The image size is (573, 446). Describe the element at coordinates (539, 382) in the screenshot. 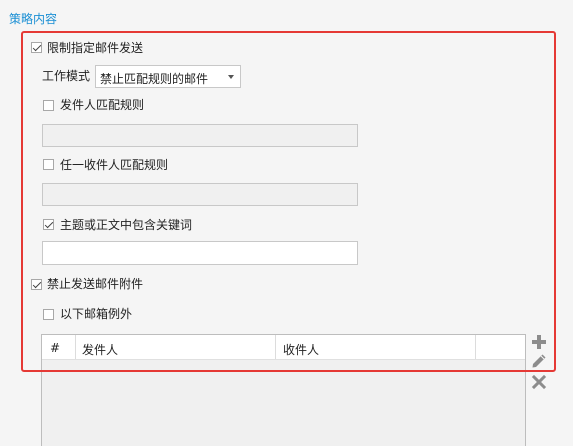

I see `x-icon` at that location.